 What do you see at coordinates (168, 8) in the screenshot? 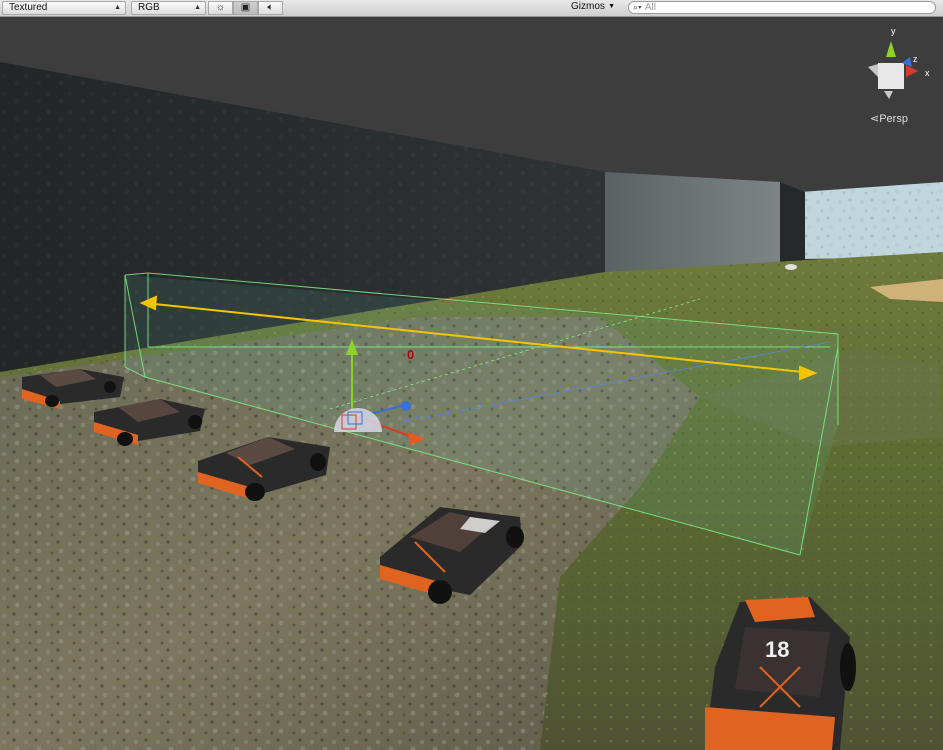
I see `color-mode-dropdown: RGB ▲` at bounding box center [168, 8].